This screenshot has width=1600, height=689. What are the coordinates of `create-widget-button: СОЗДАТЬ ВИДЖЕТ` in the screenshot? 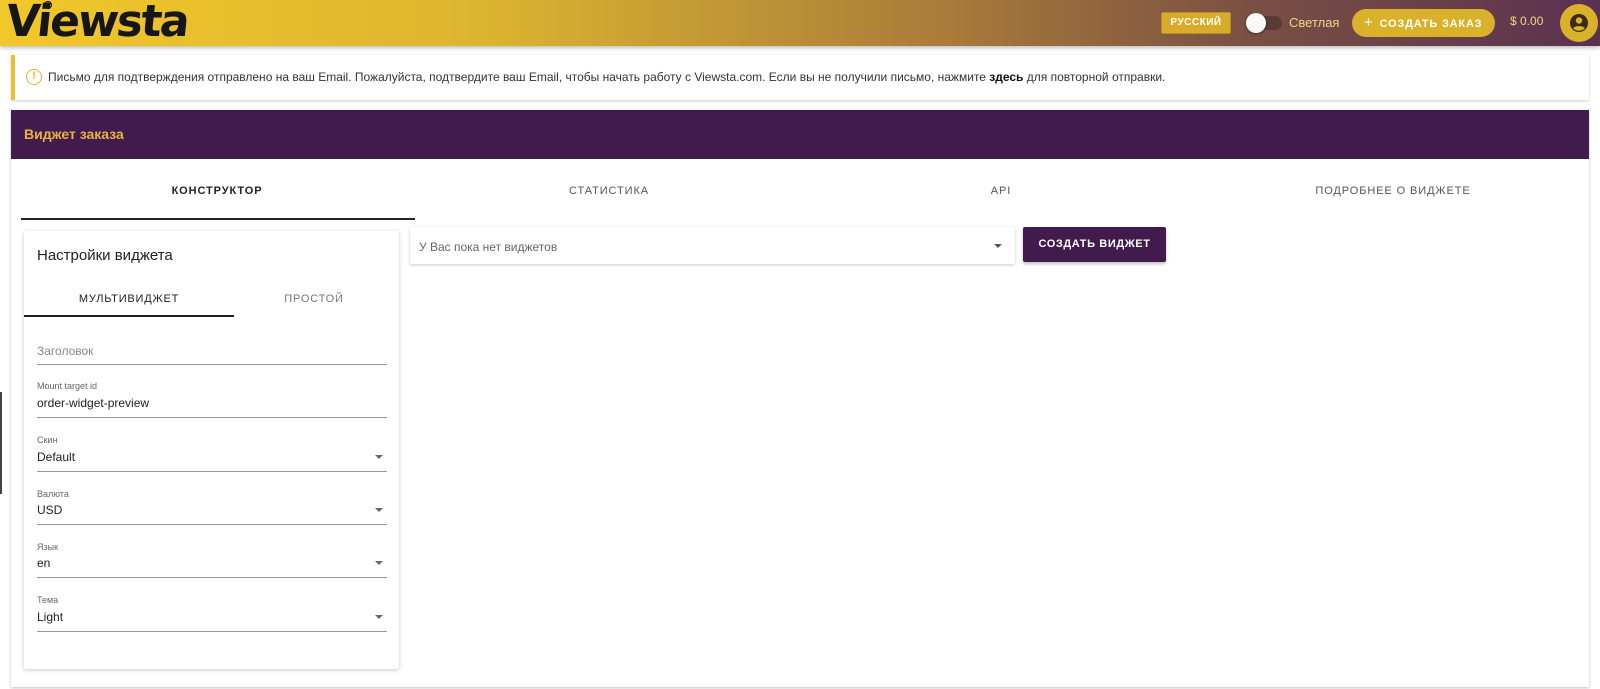 It's located at (1094, 244).